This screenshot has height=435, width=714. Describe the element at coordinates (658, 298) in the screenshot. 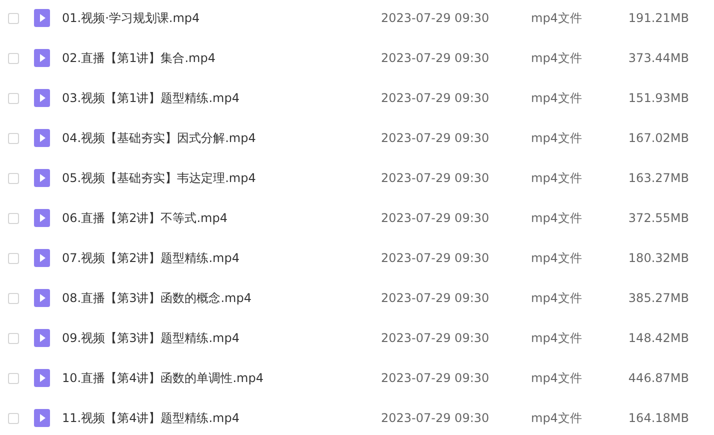

I see `file-size: 385.27MB` at that location.